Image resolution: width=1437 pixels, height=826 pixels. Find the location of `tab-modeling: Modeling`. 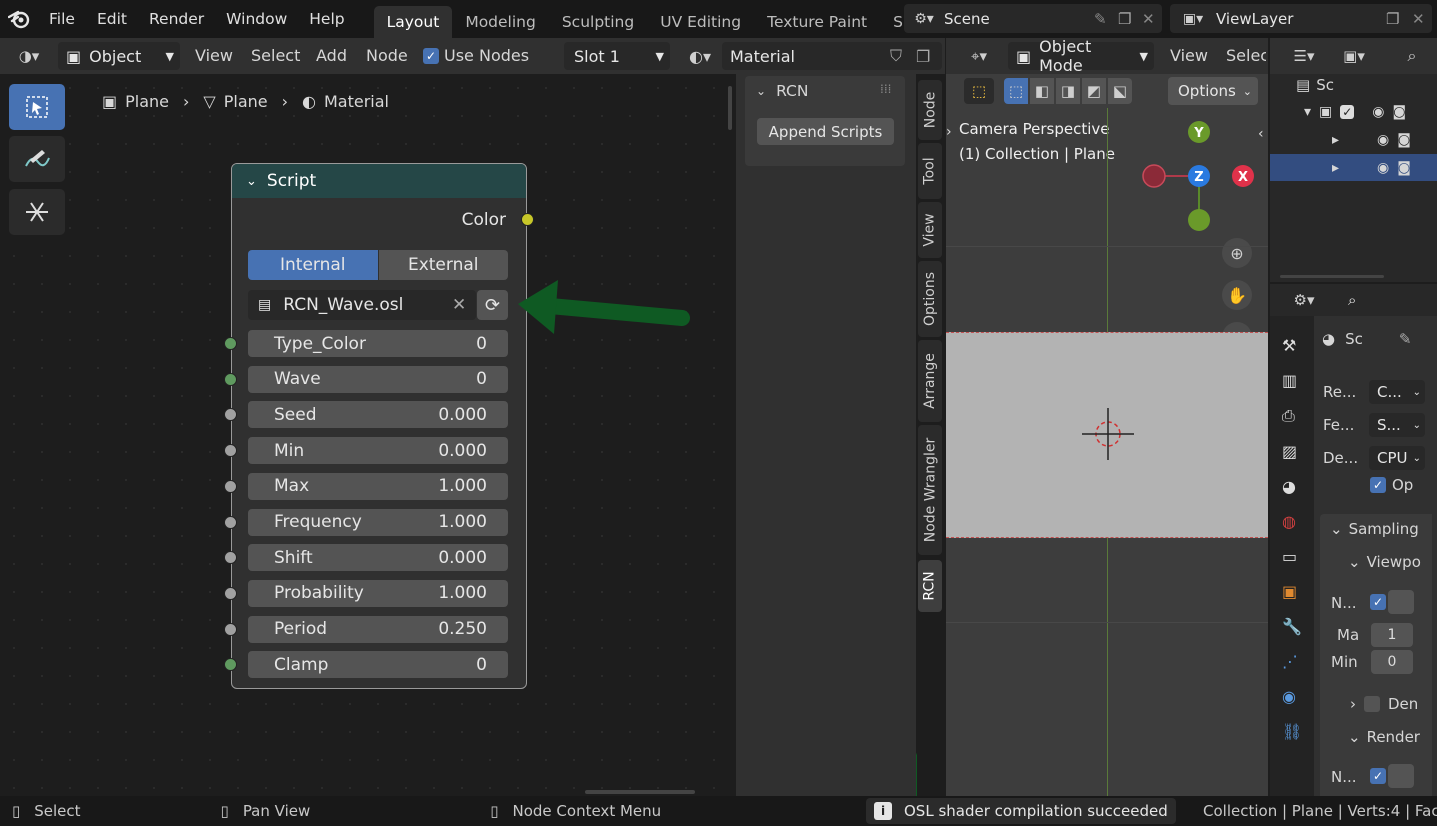

tab-modeling: Modeling is located at coordinates (500, 22).